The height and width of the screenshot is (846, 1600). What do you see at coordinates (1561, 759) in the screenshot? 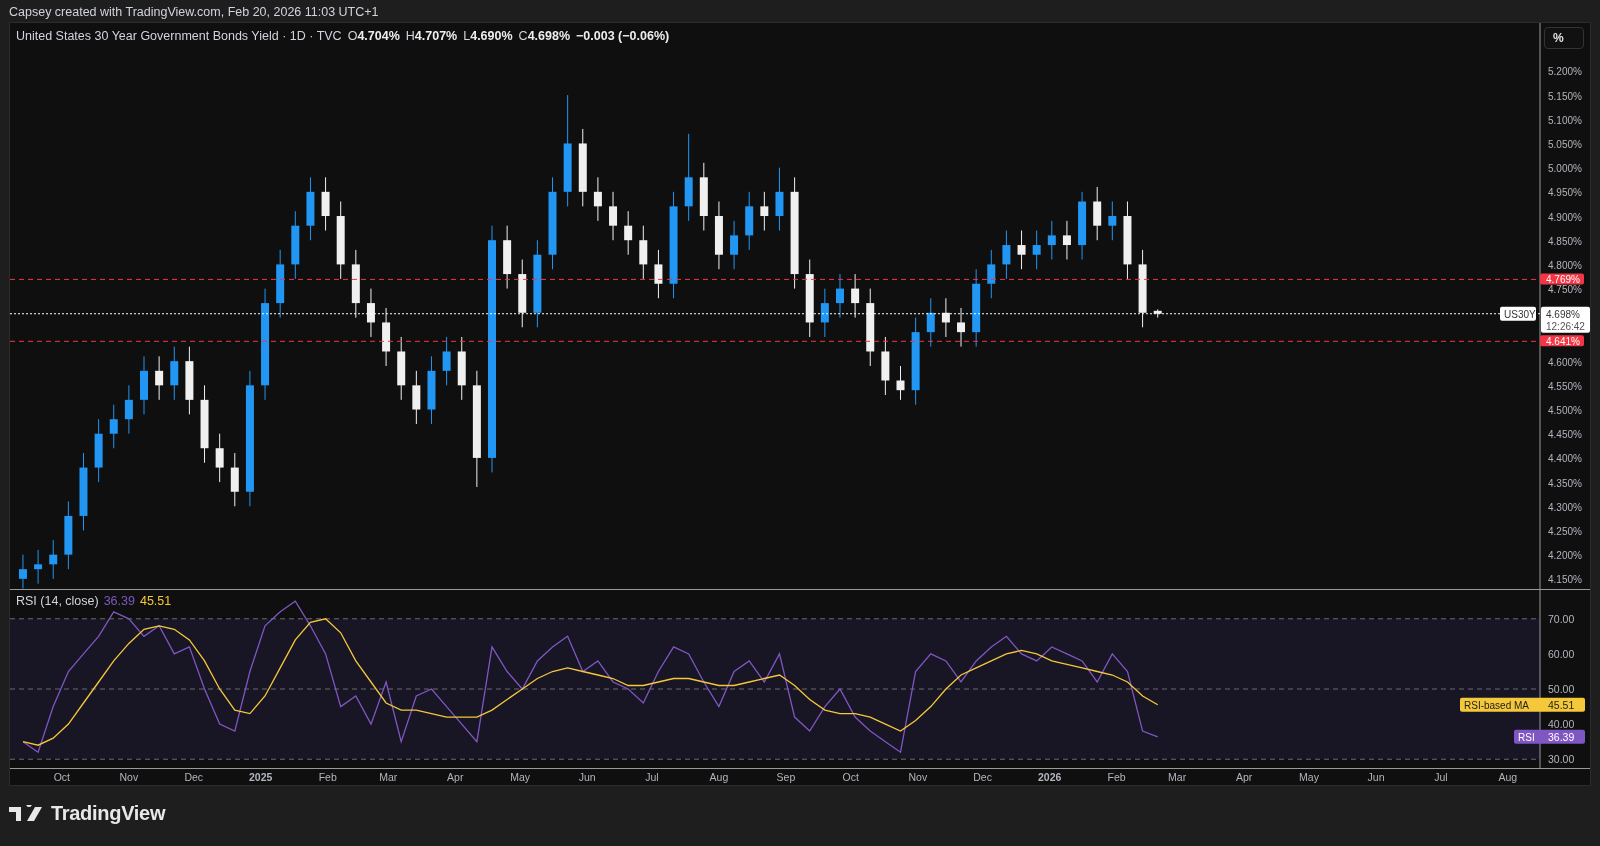
I see `axis-tick-label: 30.00` at bounding box center [1561, 759].